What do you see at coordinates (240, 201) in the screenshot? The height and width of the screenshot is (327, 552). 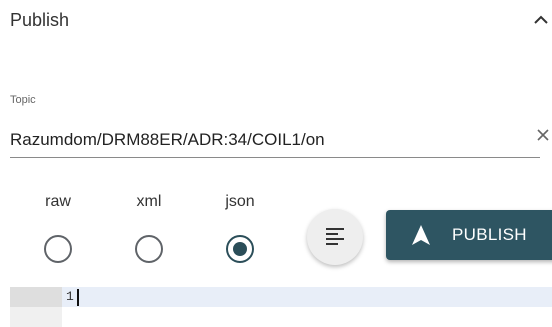 I see `radio-json-label: json` at bounding box center [240, 201].